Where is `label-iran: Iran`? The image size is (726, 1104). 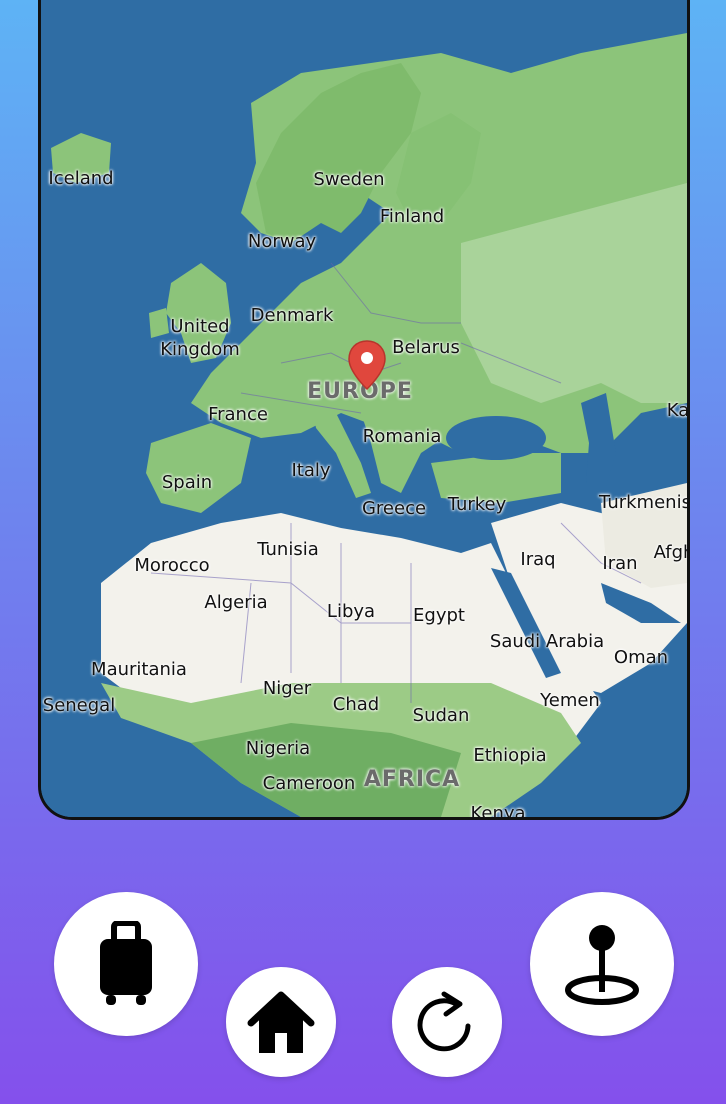
label-iran: Iran is located at coordinates (620, 563).